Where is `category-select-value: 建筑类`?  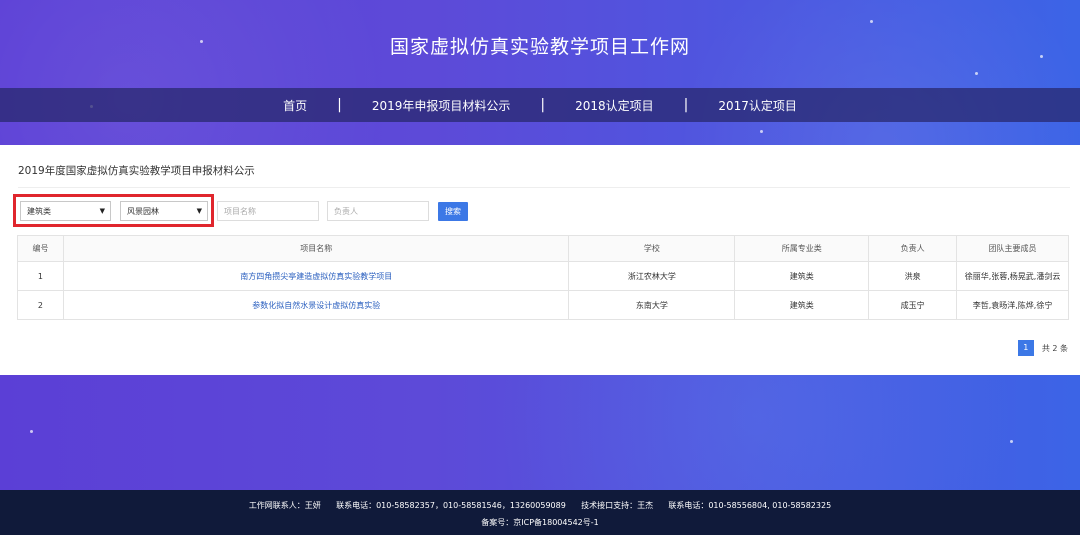 category-select-value: 建筑类 is located at coordinates (39, 211).